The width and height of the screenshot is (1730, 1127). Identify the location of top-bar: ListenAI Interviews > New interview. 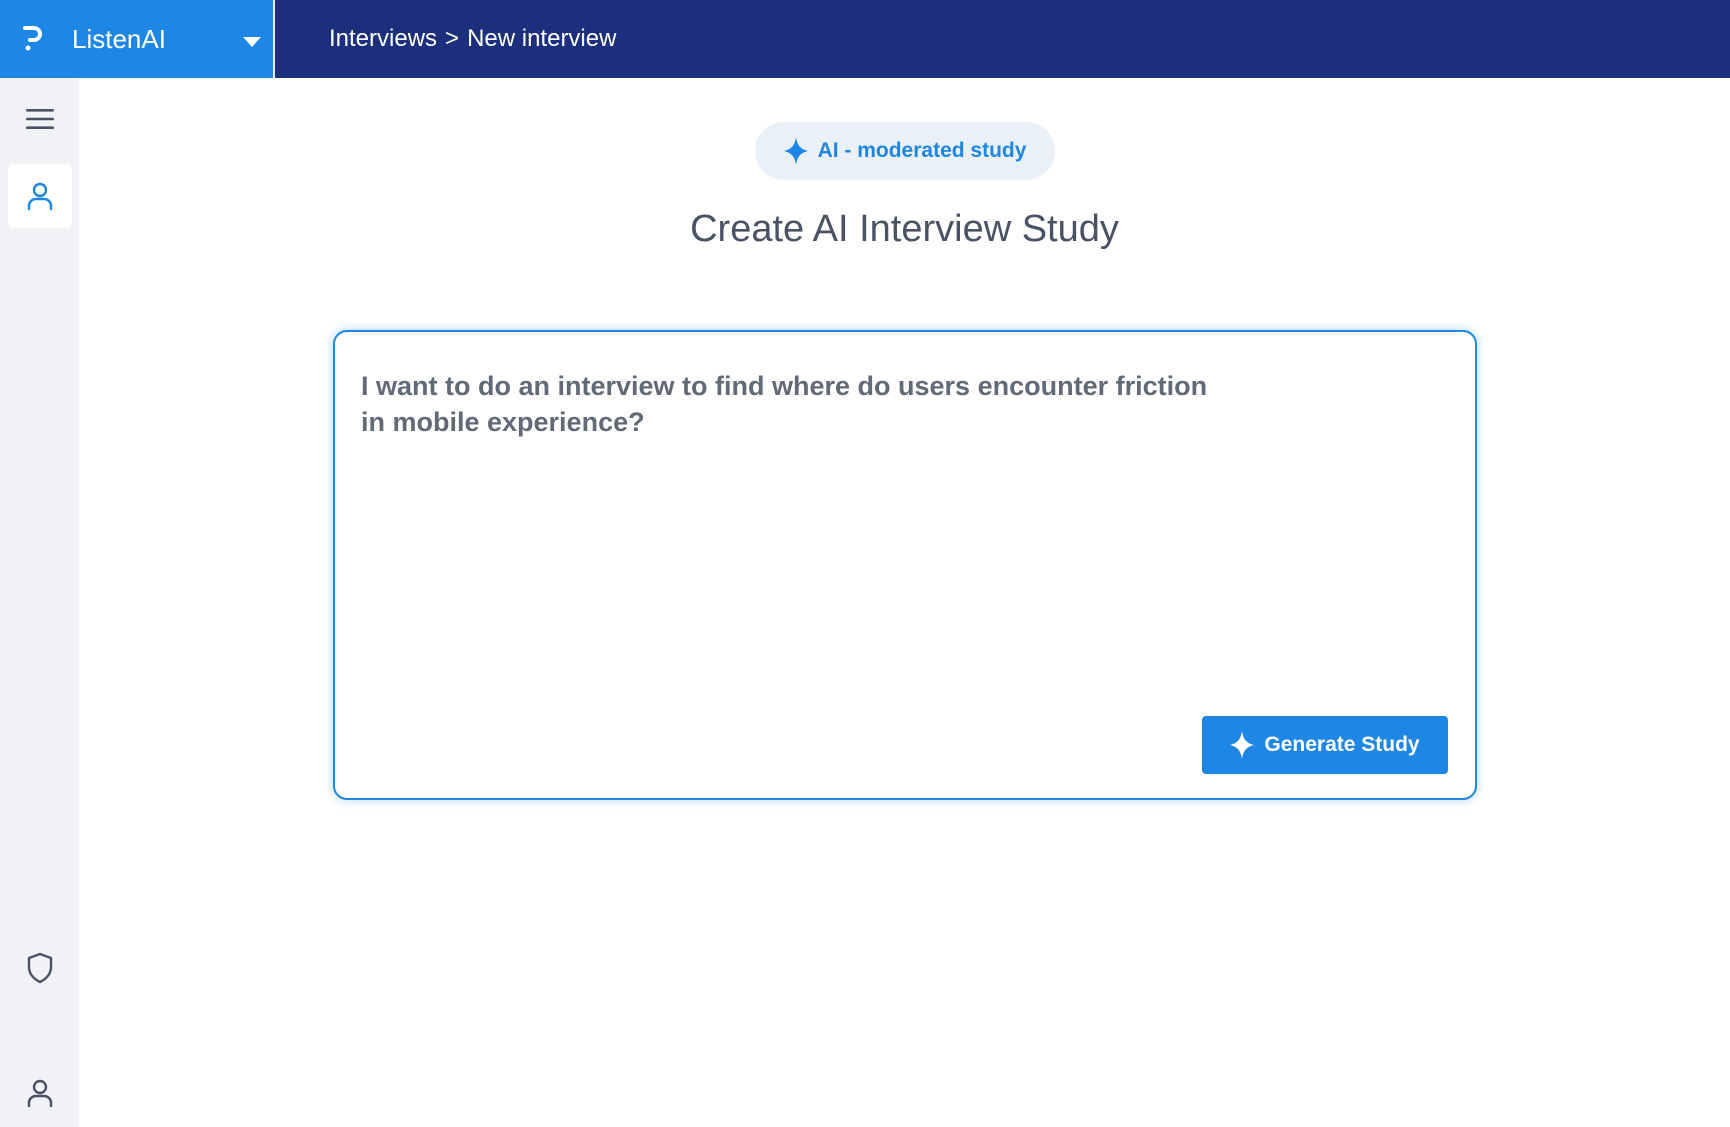
(865, 39).